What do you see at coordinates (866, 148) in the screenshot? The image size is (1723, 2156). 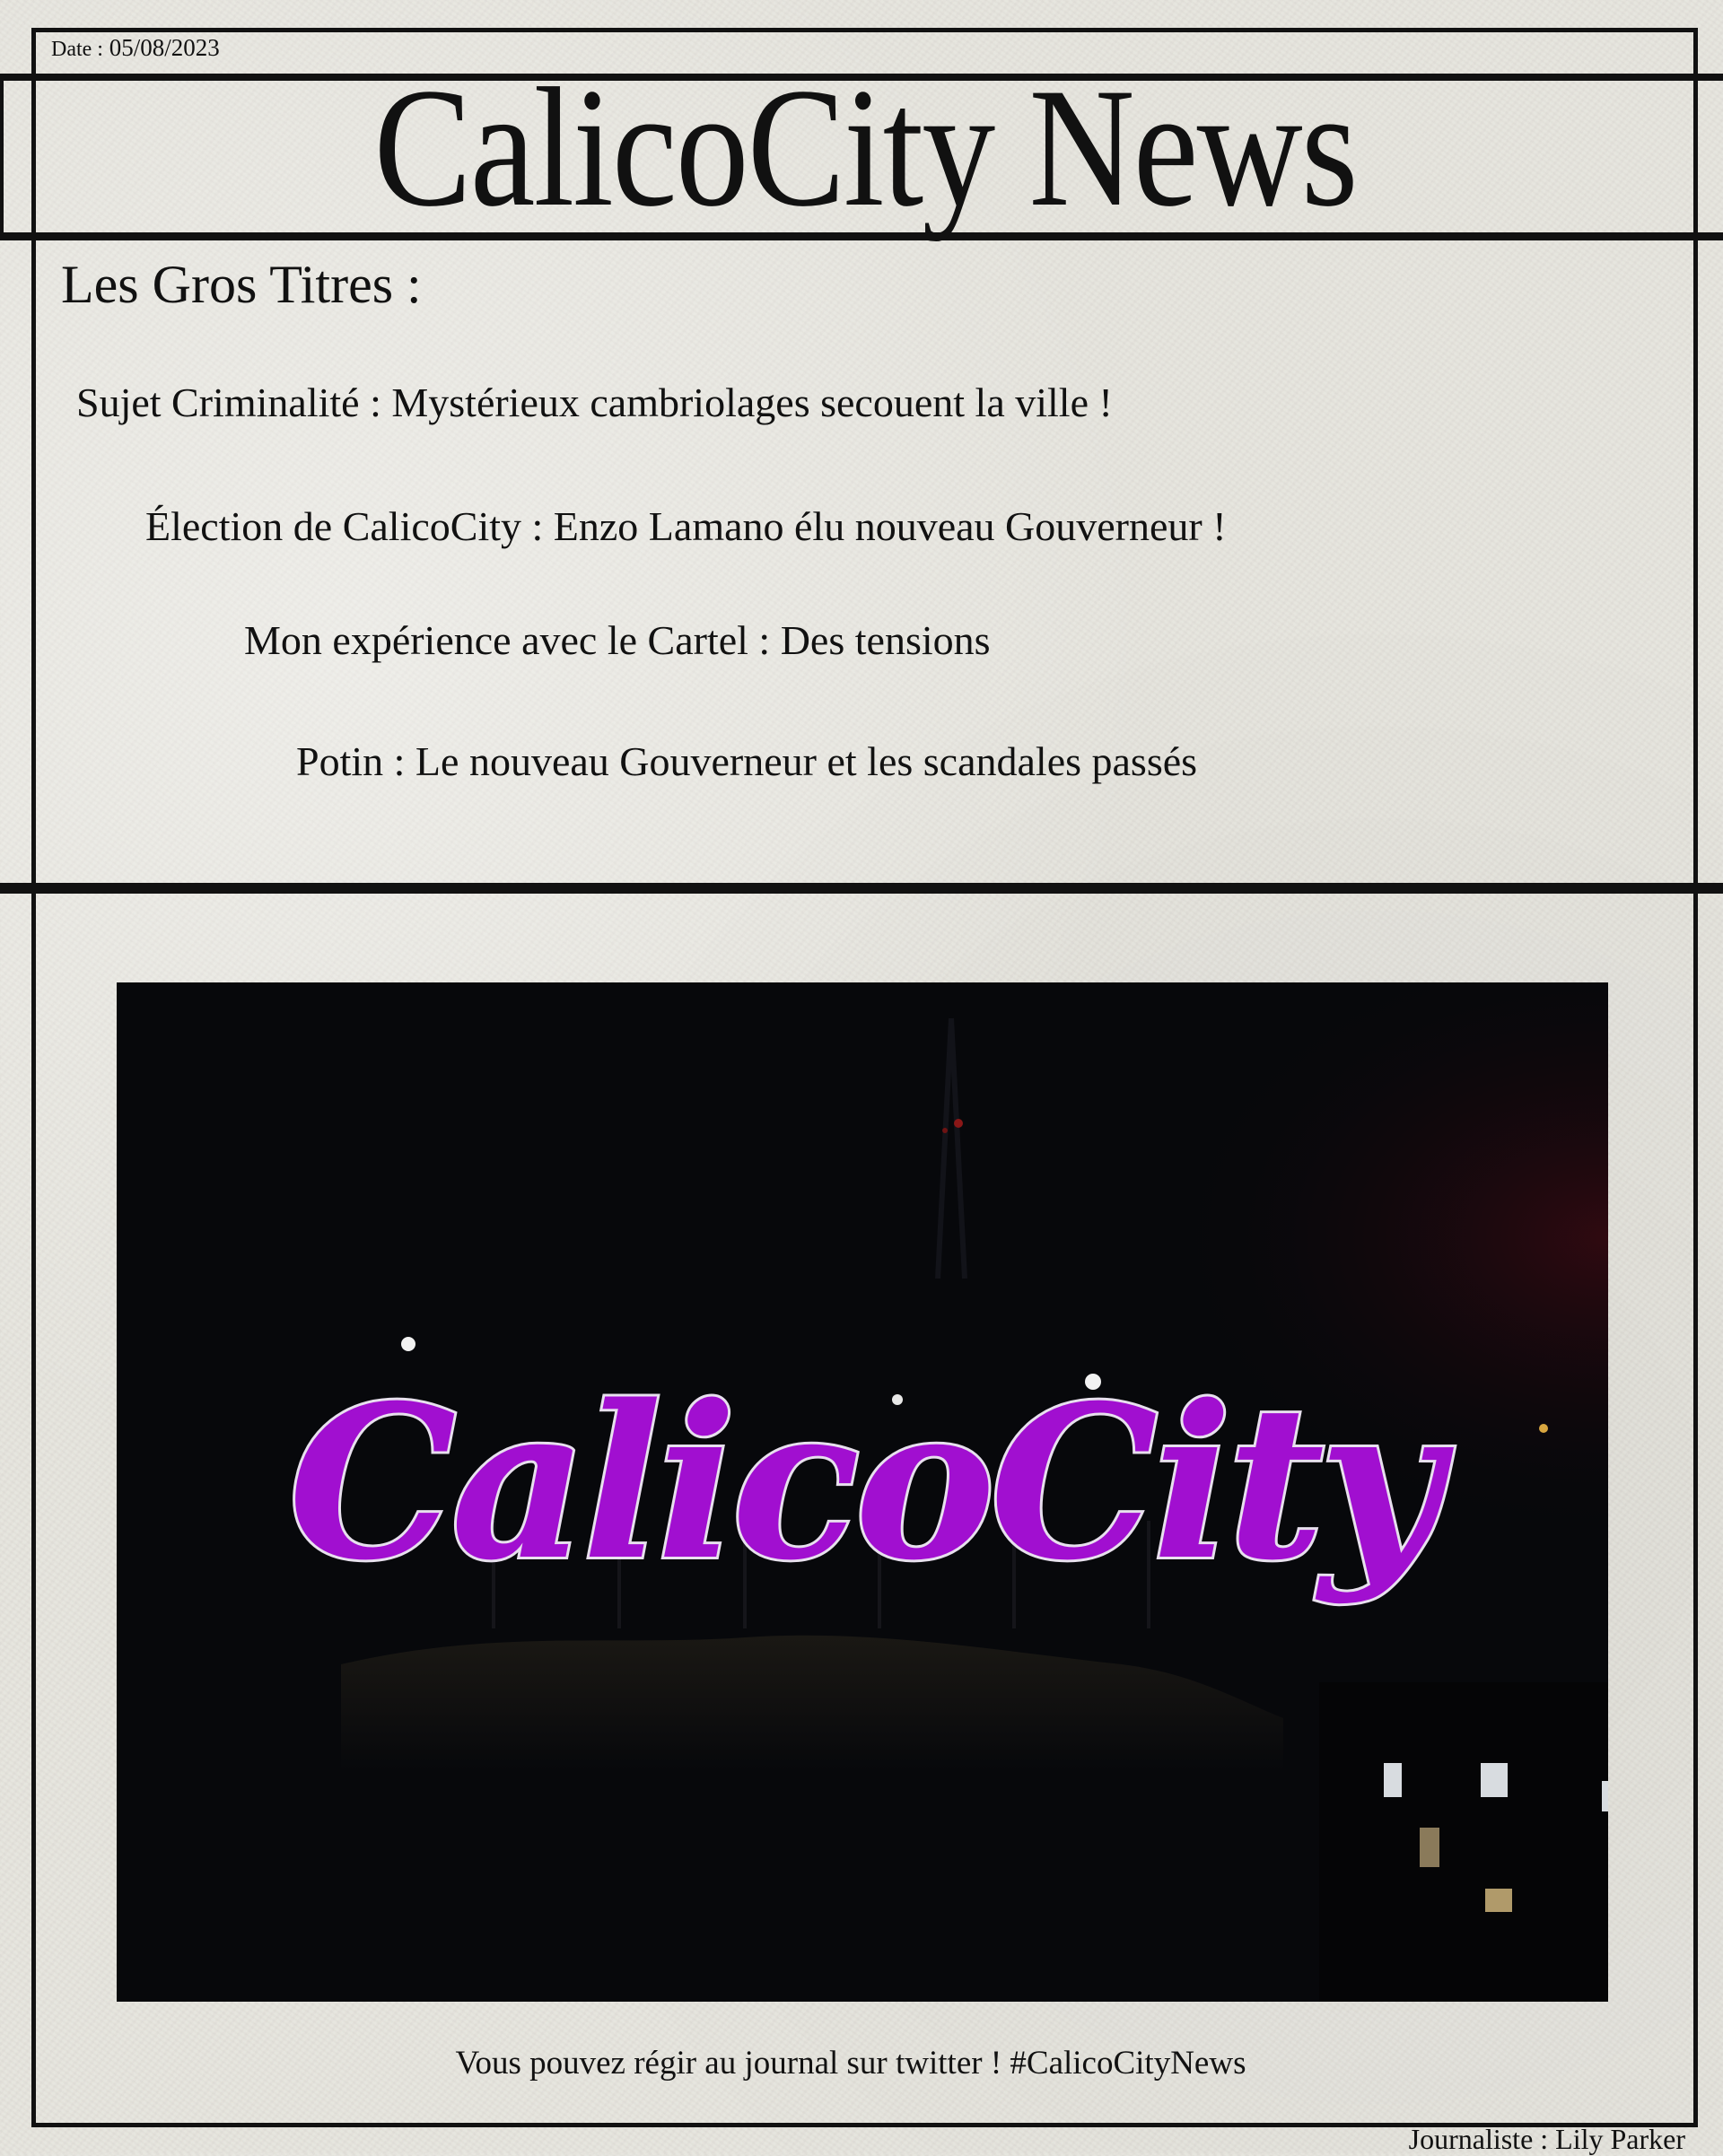 I see `newspaper-title: CalicoCity News` at bounding box center [866, 148].